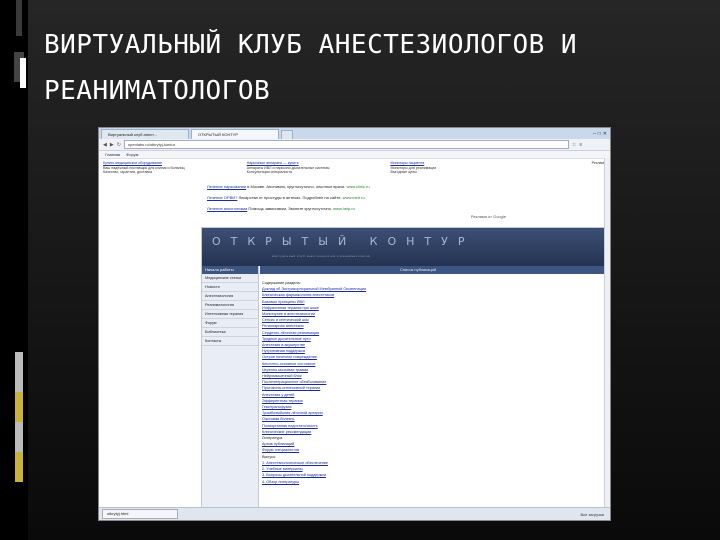 The image size is (720, 540). I want to click on address-bar-row: ◀ ▶ ↻ openlabs.ru/otkrytyj-kontur ☆ ≡, so click(354, 145).